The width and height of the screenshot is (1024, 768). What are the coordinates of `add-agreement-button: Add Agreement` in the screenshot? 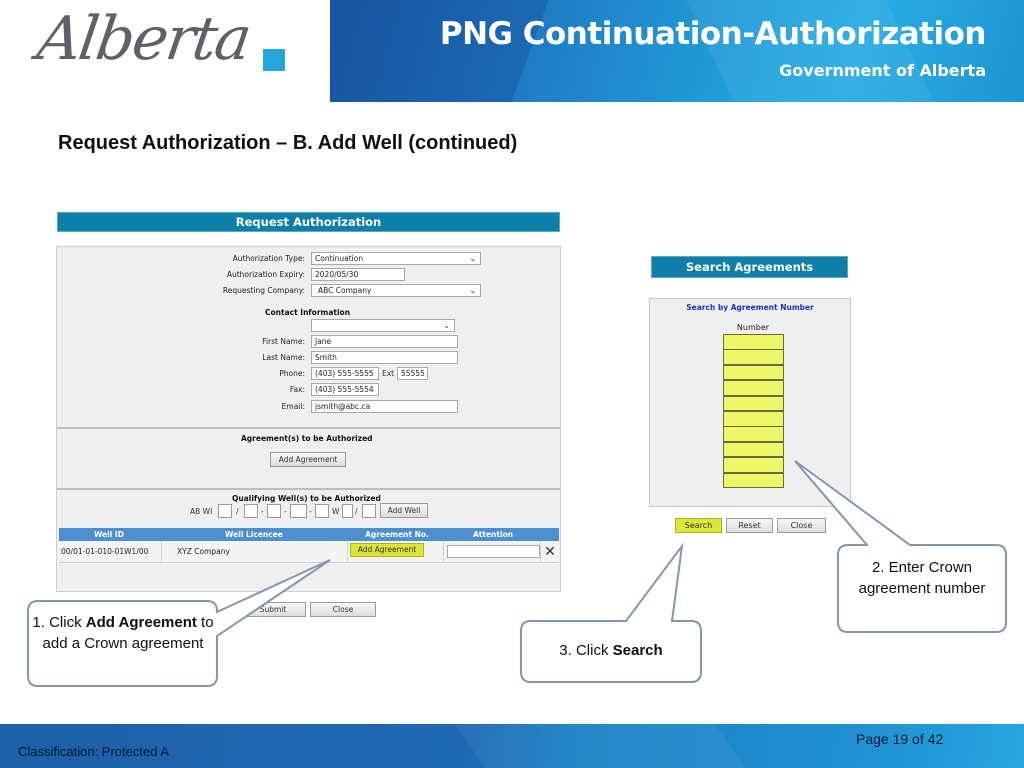 It's located at (308, 459).